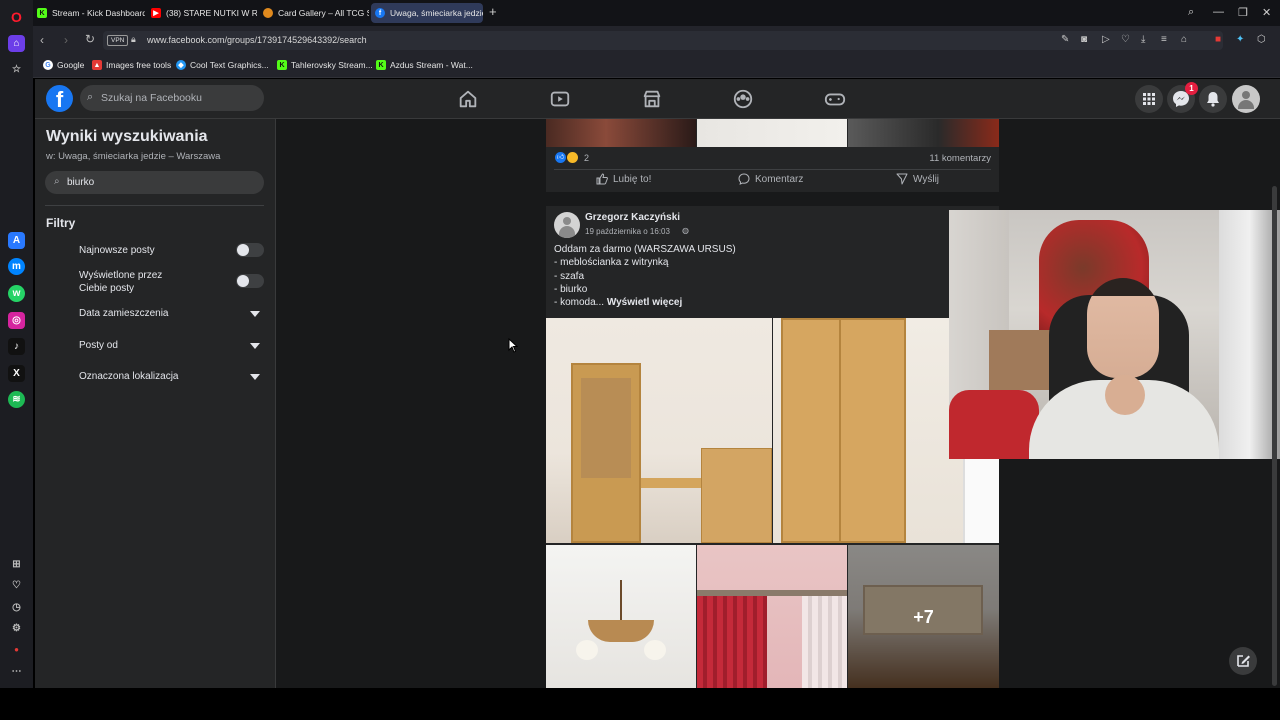 This screenshot has width=1280, height=720. Describe the element at coordinates (98, 345) in the screenshot. I see `filter-posts-from: Posty od` at that location.